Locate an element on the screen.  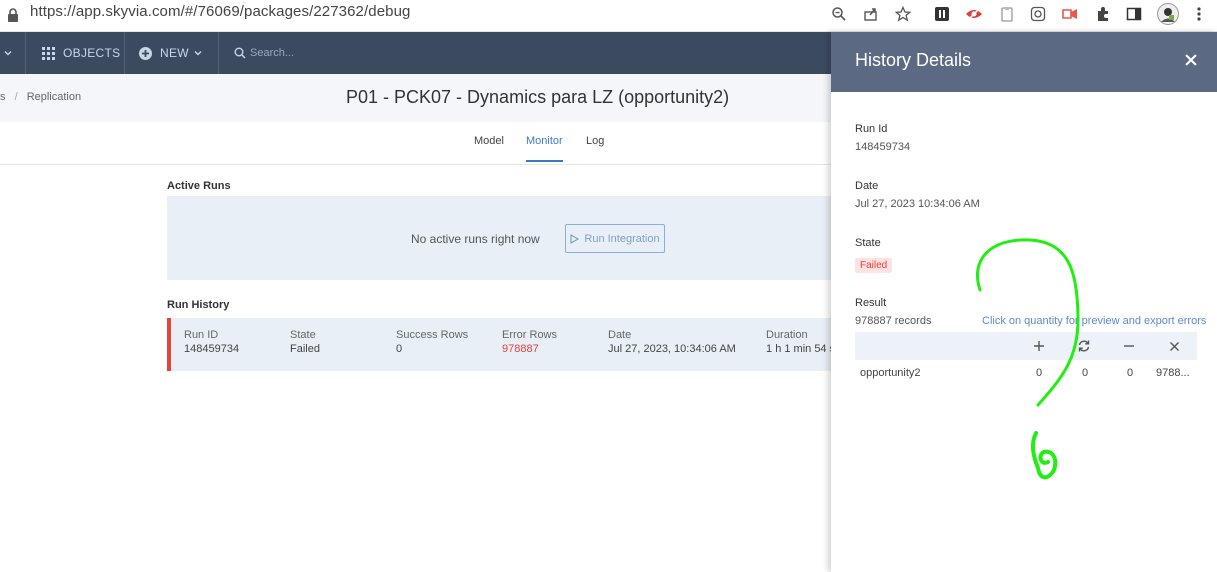
extension-eye-icon is located at coordinates (974, 14).